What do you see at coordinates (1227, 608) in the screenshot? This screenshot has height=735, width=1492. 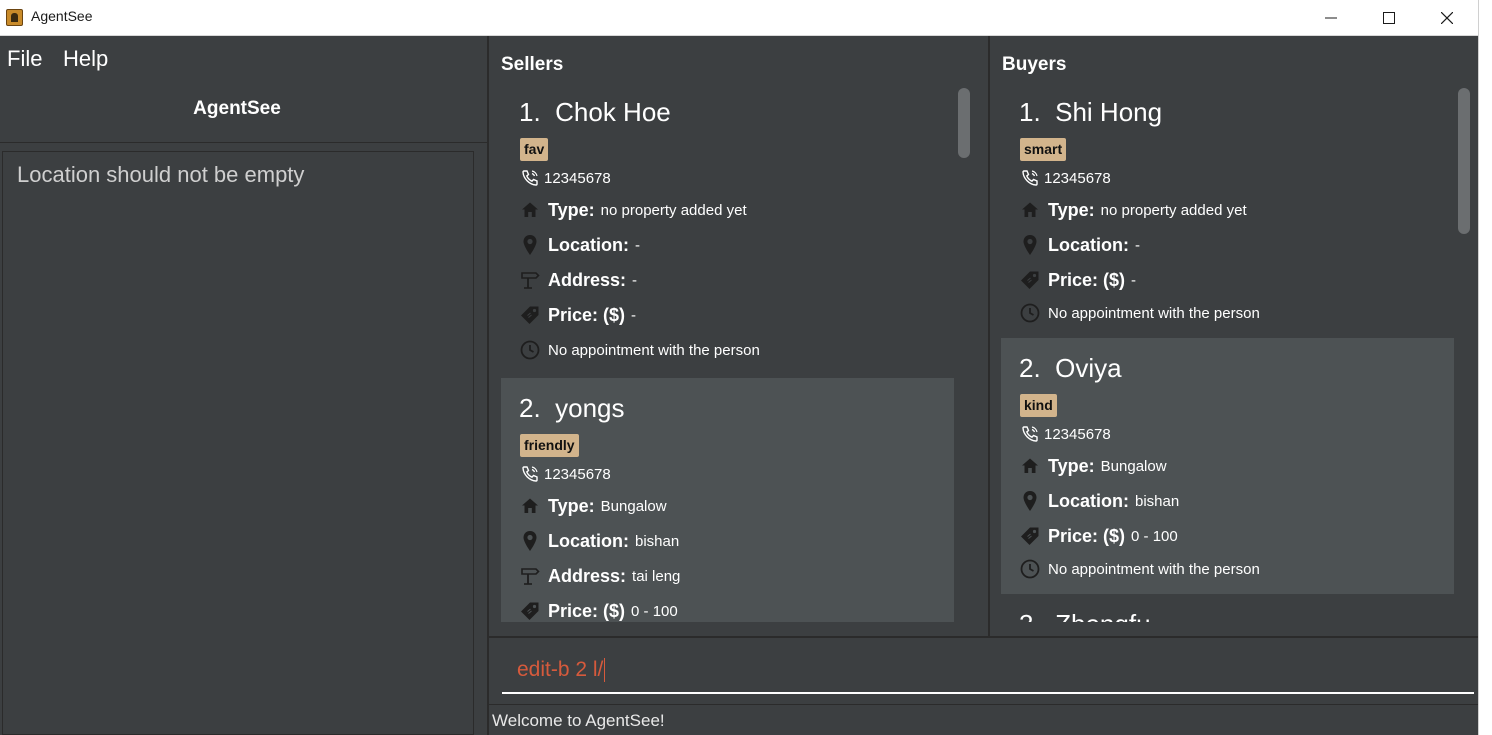 I see `buyer-card: 3. Zhengfu` at bounding box center [1227, 608].